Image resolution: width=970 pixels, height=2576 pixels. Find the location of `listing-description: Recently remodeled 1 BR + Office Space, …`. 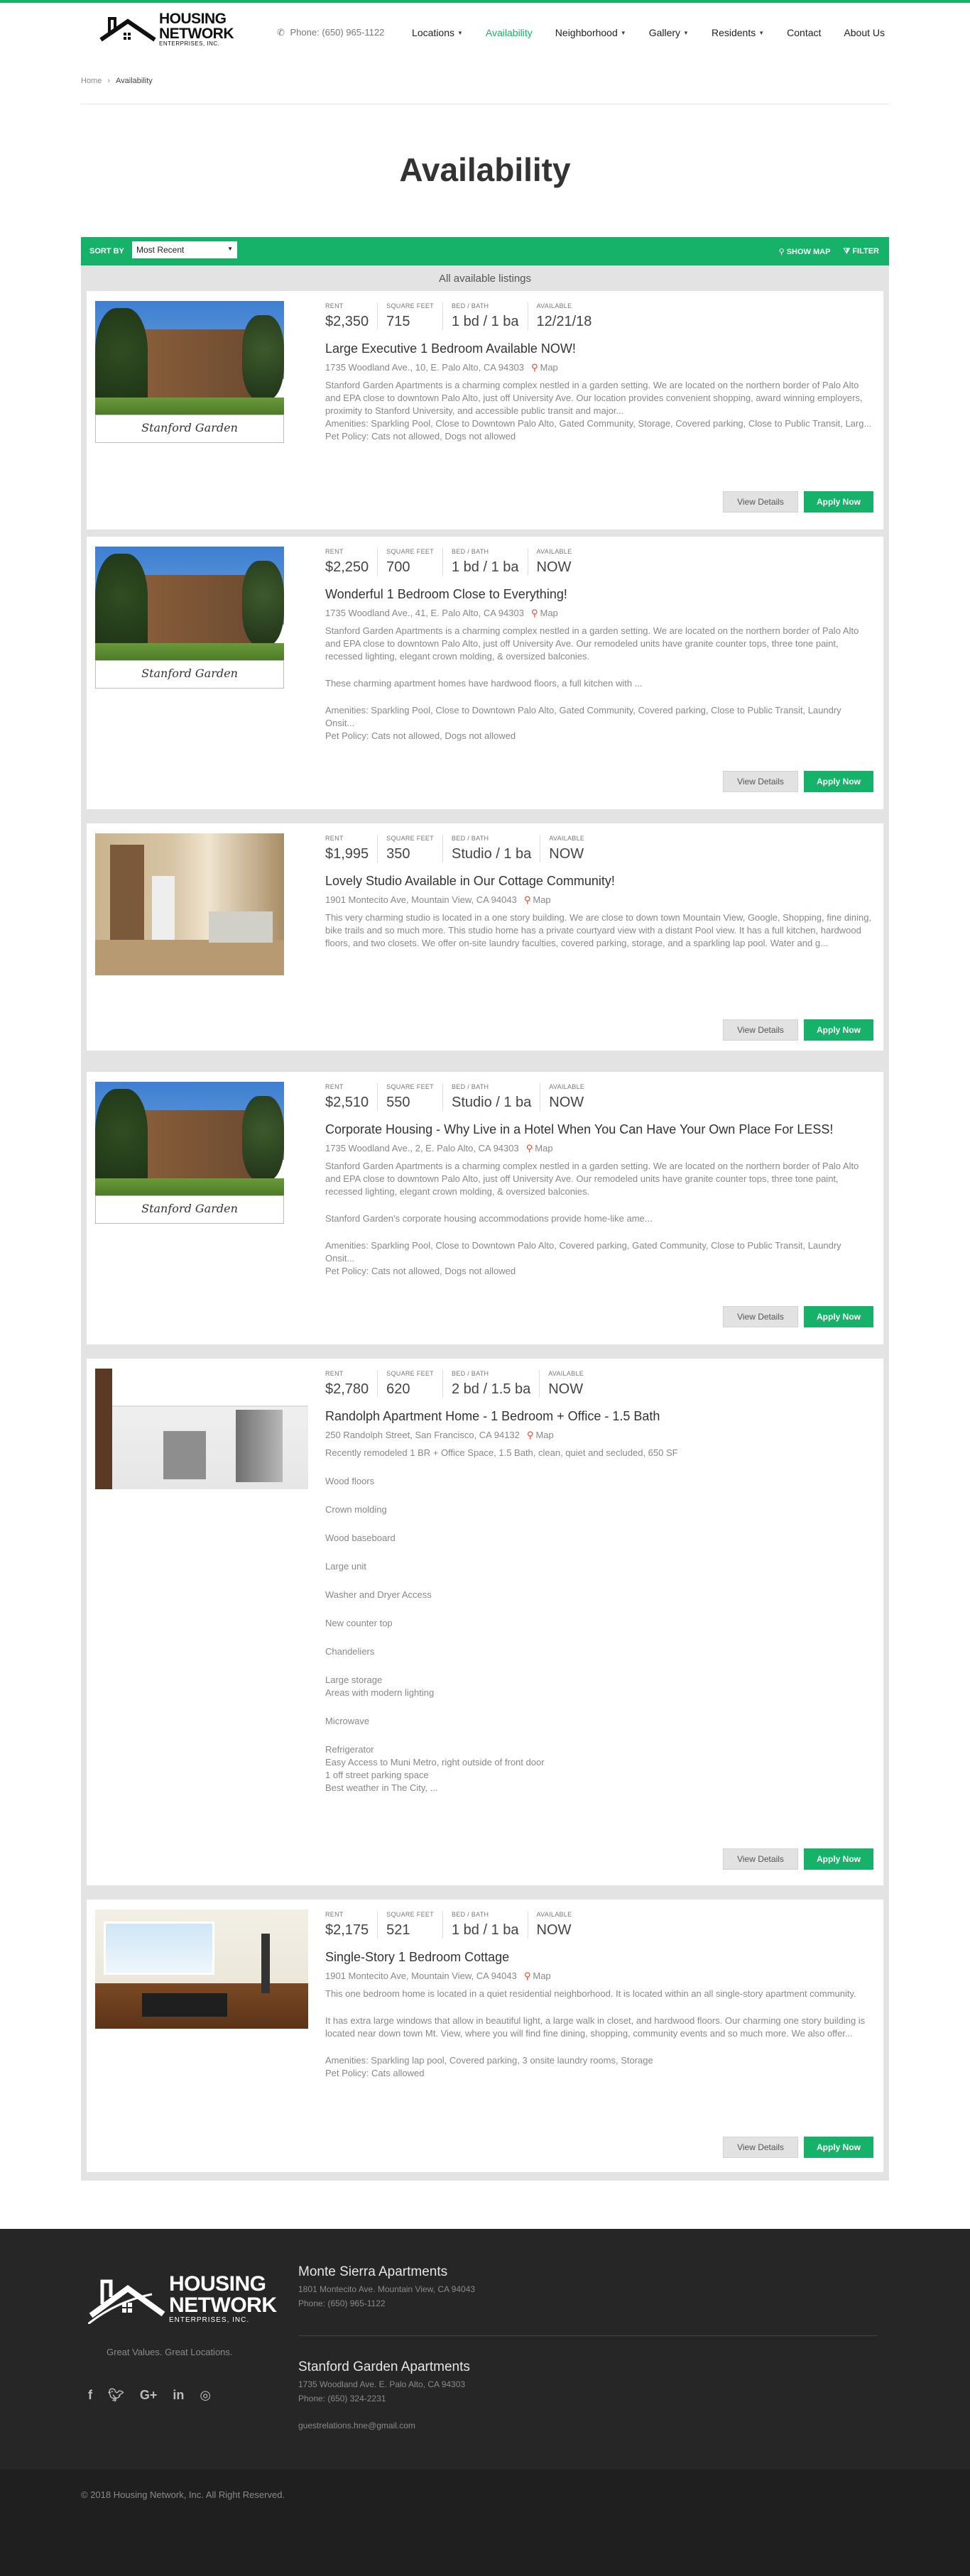

listing-description: Recently remodeled 1 BR + Office Space, … is located at coordinates (598, 1620).